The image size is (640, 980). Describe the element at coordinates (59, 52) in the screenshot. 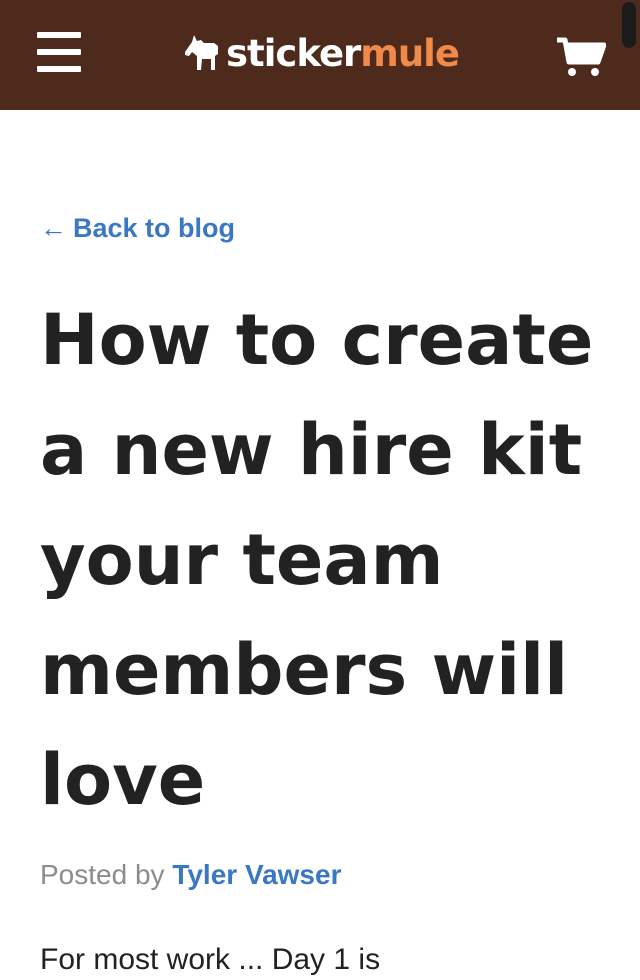

I see `hamburger-menu-icon` at that location.